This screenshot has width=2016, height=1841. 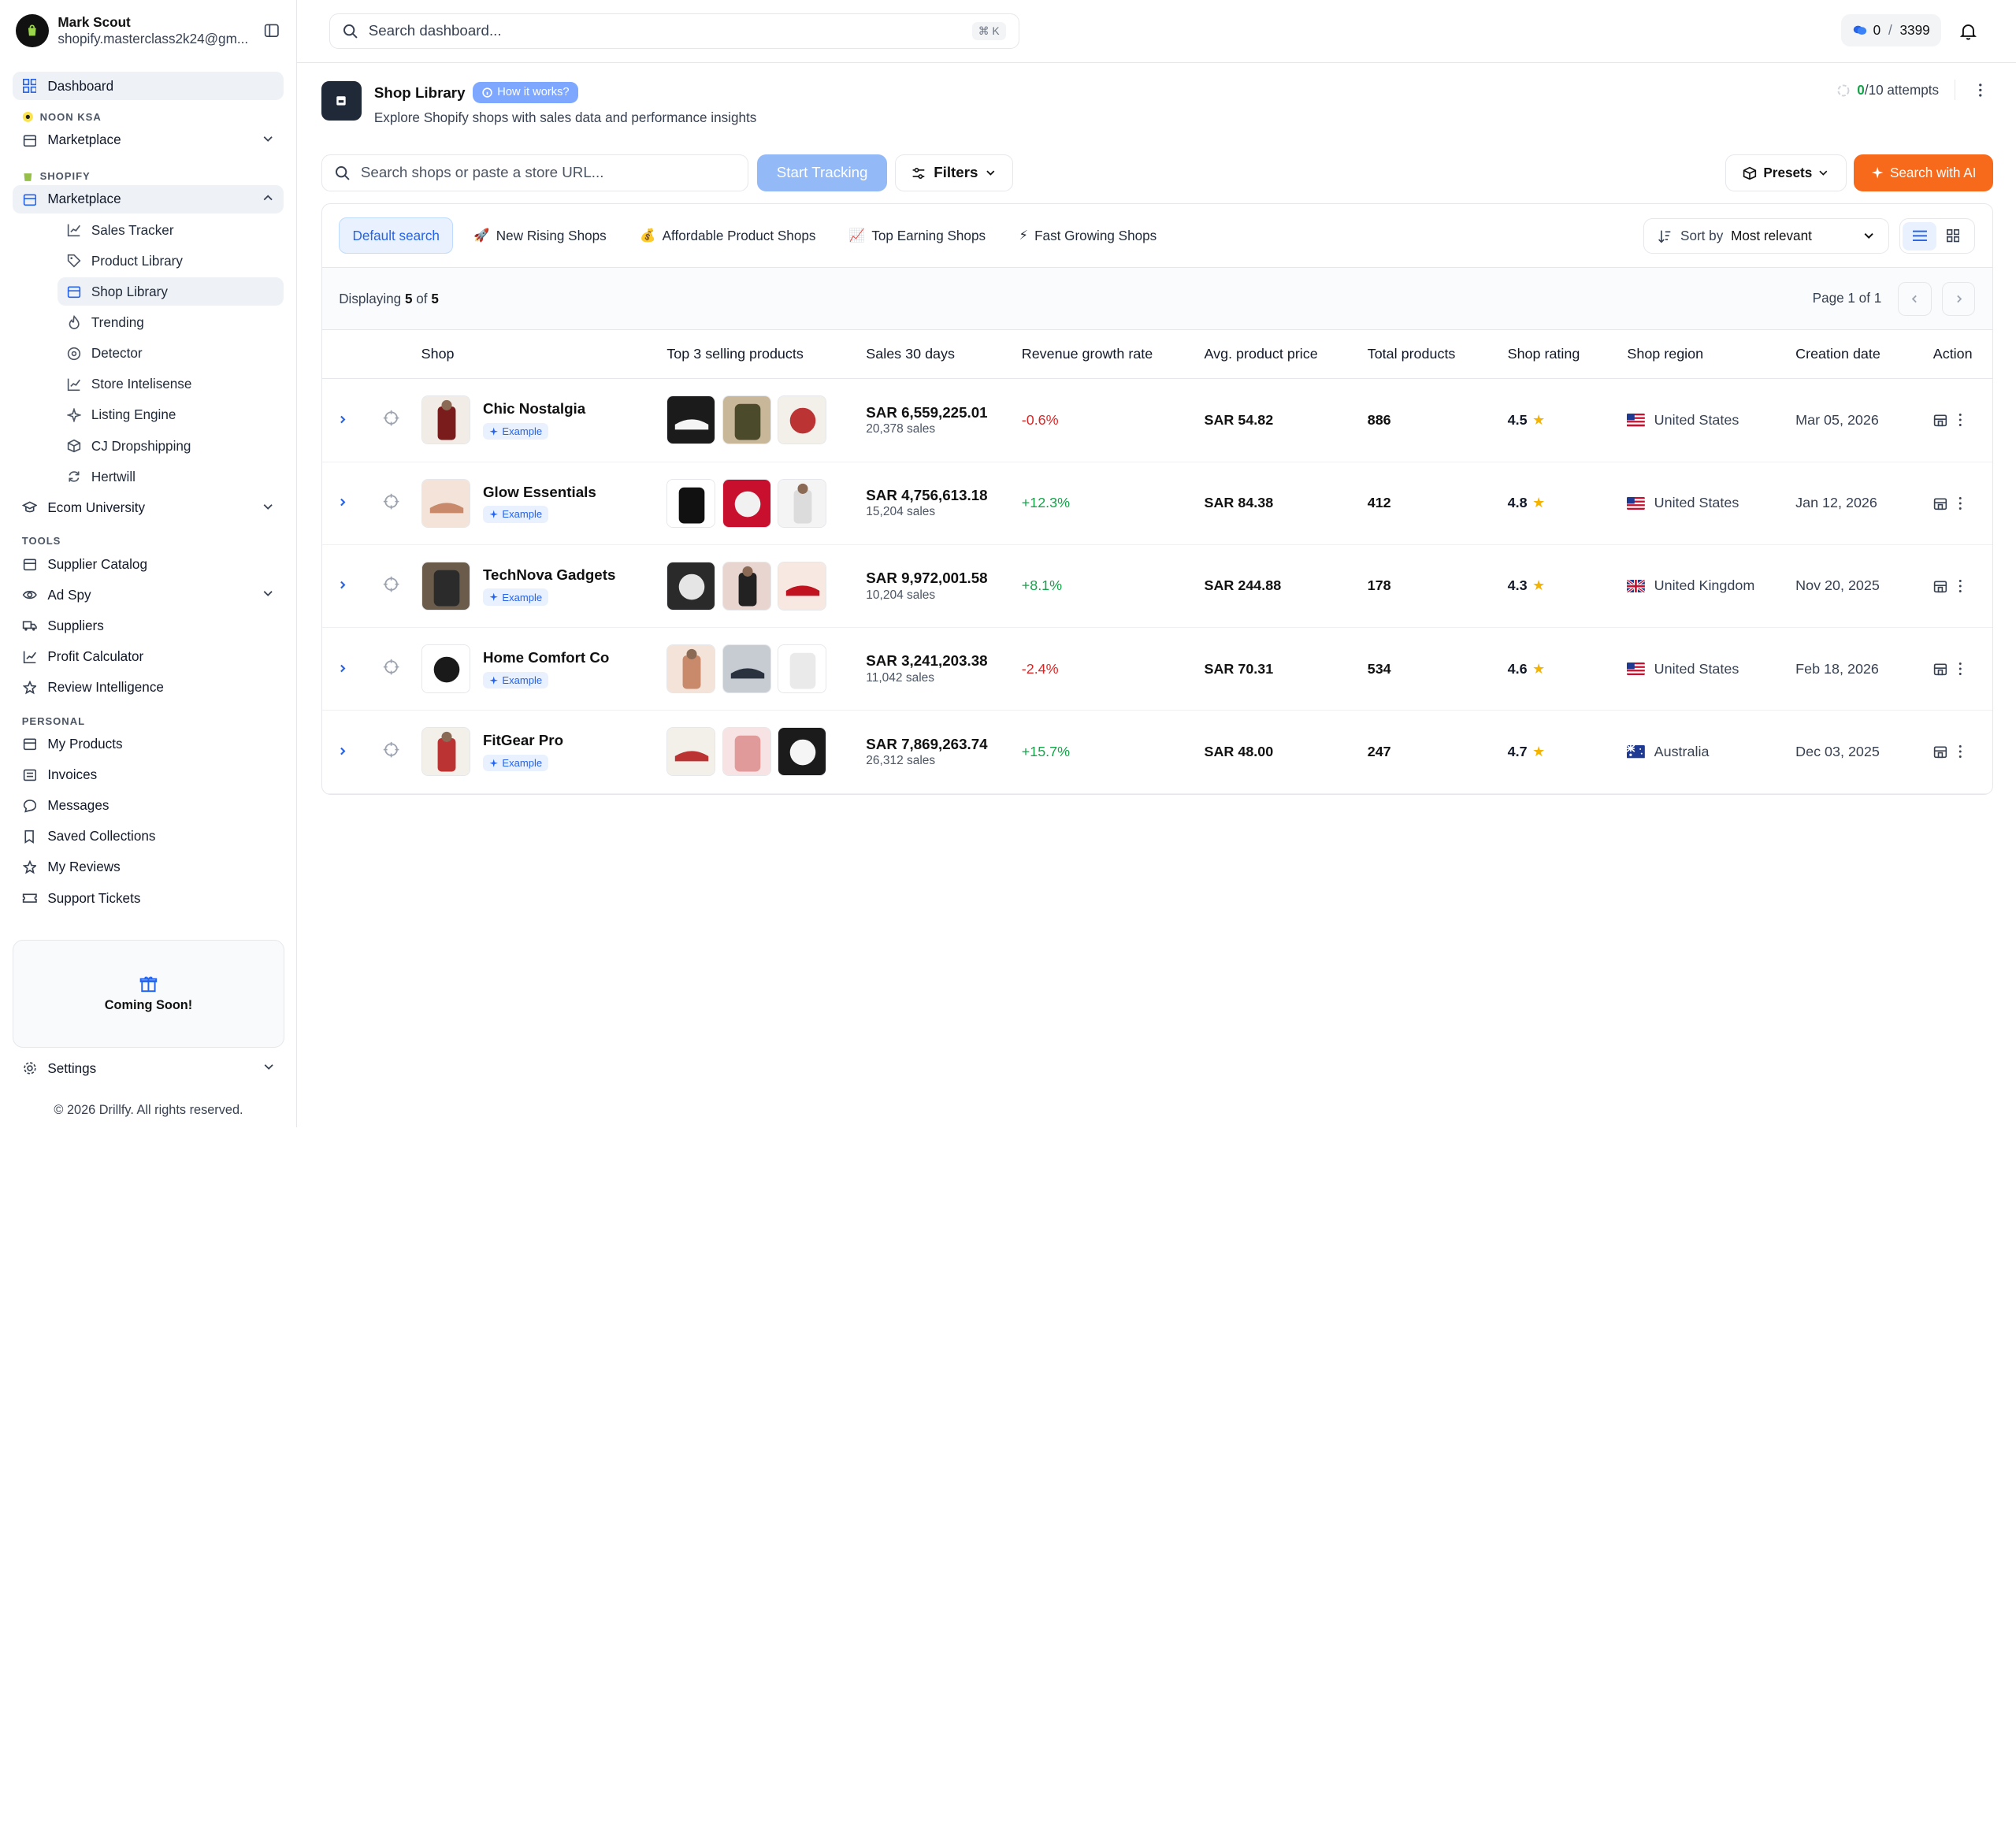 What do you see at coordinates (534, 409) in the screenshot?
I see `shop-name: Chic Nostalgia` at bounding box center [534, 409].